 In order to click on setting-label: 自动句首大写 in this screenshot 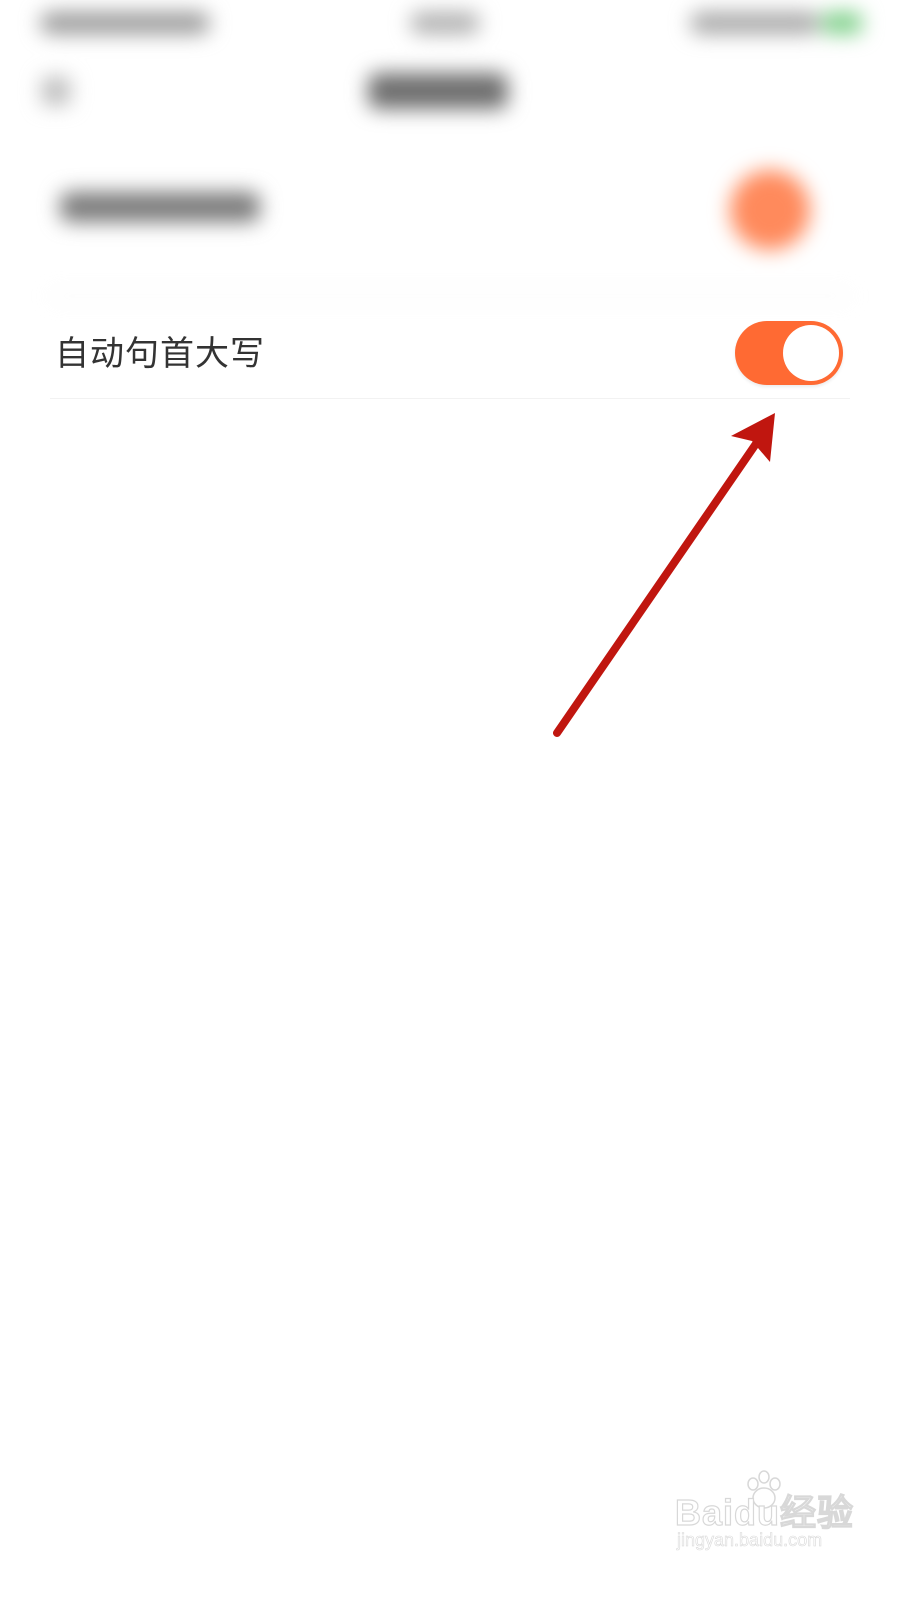, I will do `click(160, 354)`.